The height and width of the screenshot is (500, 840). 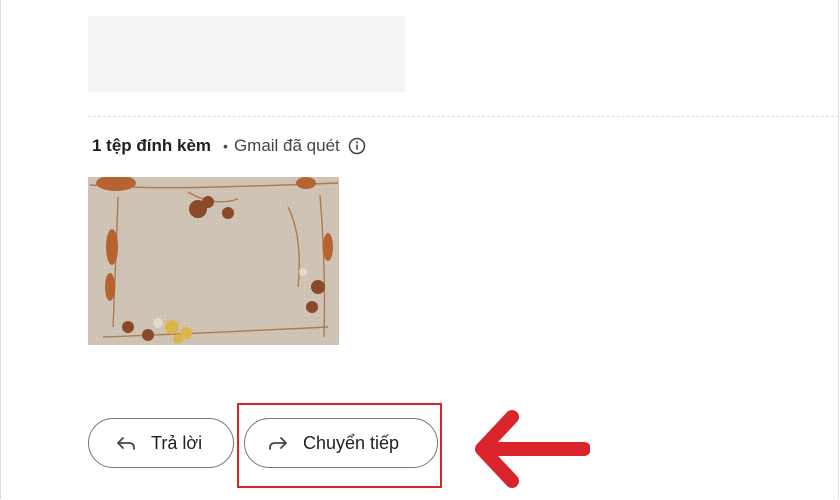 I want to click on attachment-thumbnail, so click(x=213, y=261).